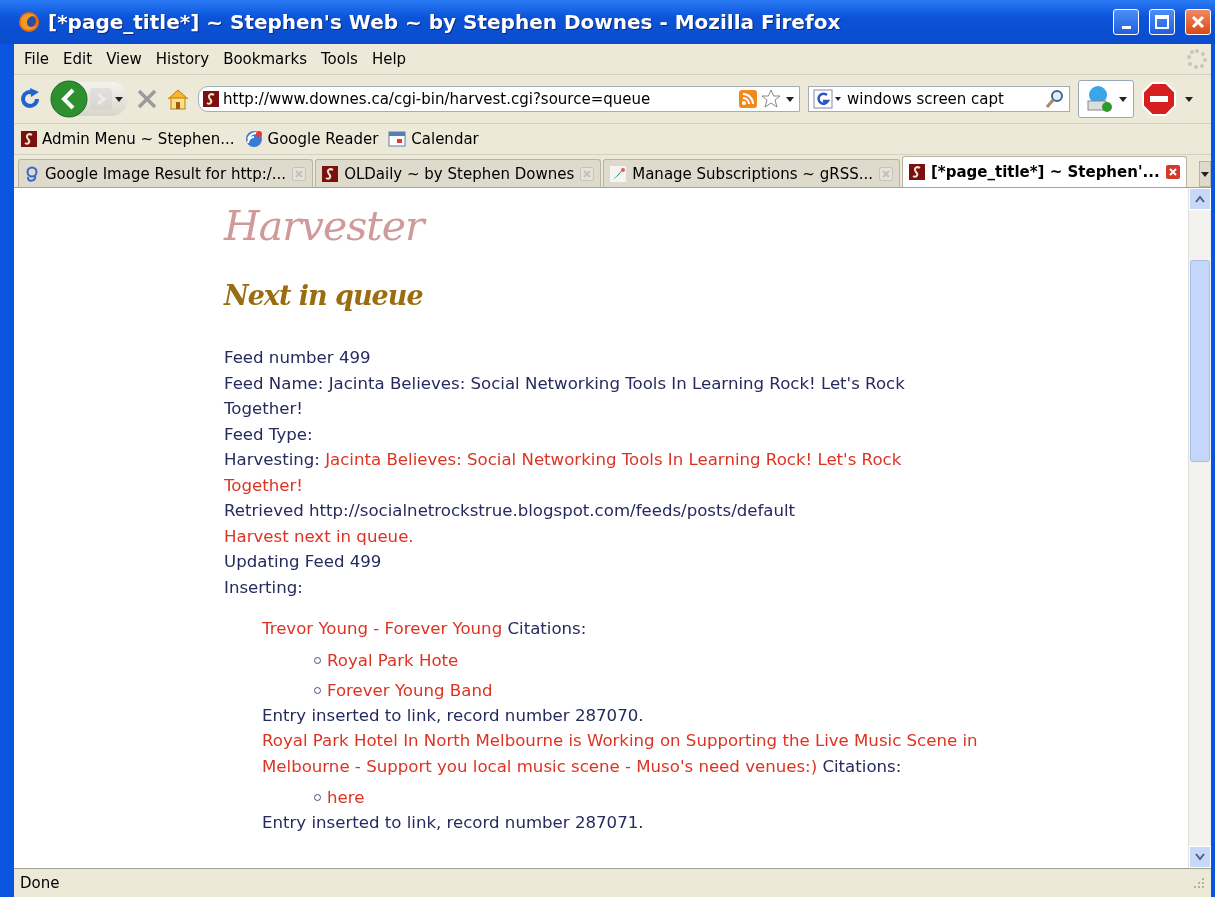  I want to click on minimize-icon, so click(1126, 27).